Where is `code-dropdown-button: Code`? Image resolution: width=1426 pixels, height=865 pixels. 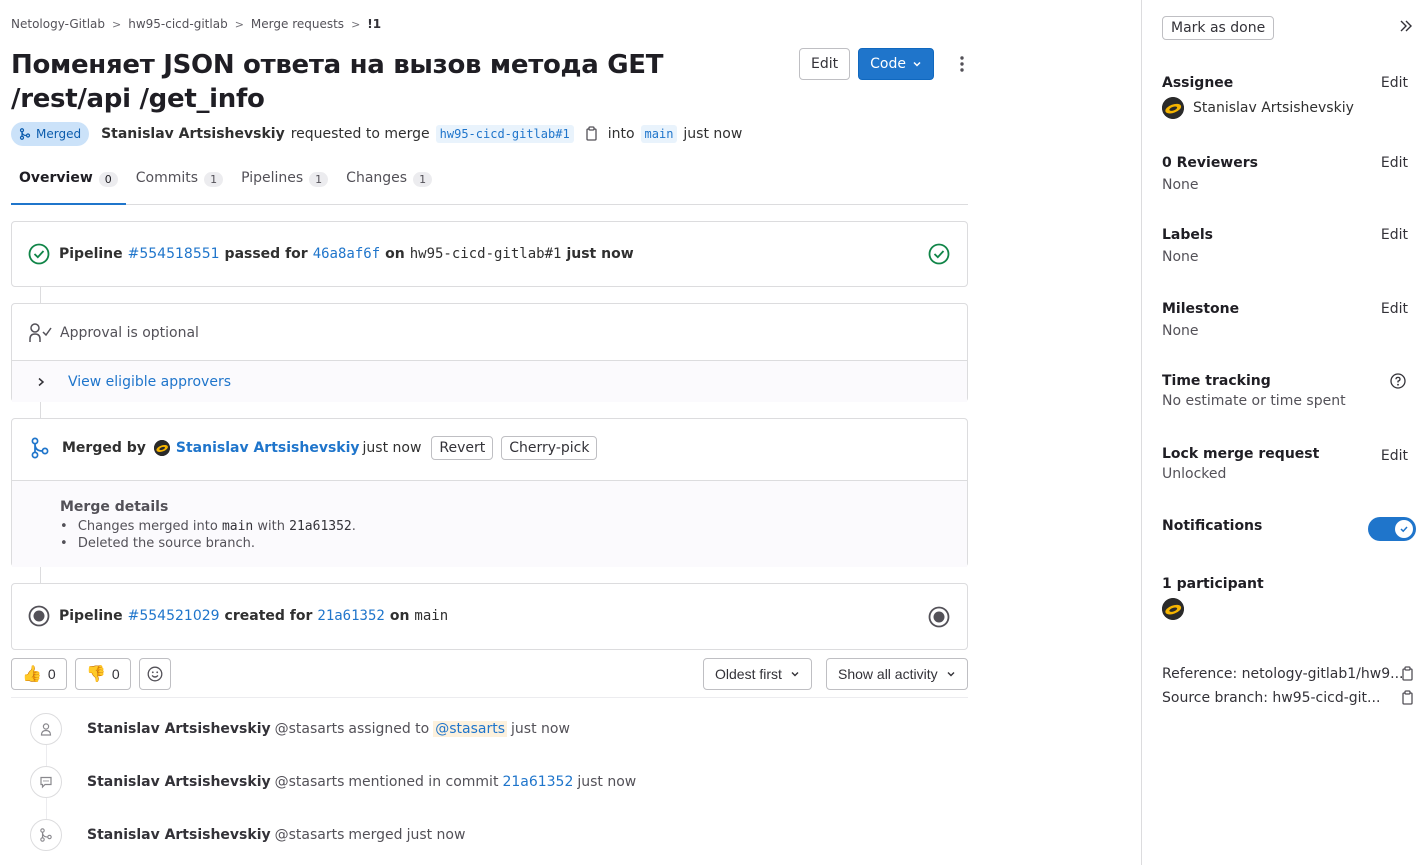
code-dropdown-button: Code is located at coordinates (896, 64).